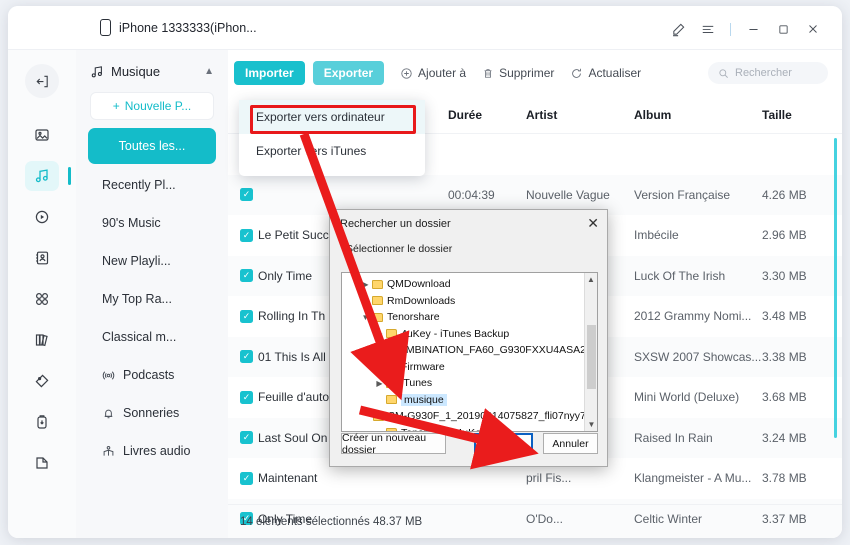 This screenshot has width=850, height=545. Describe the element at coordinates (424, 399) in the screenshot. I see `tree-label: musique` at that location.